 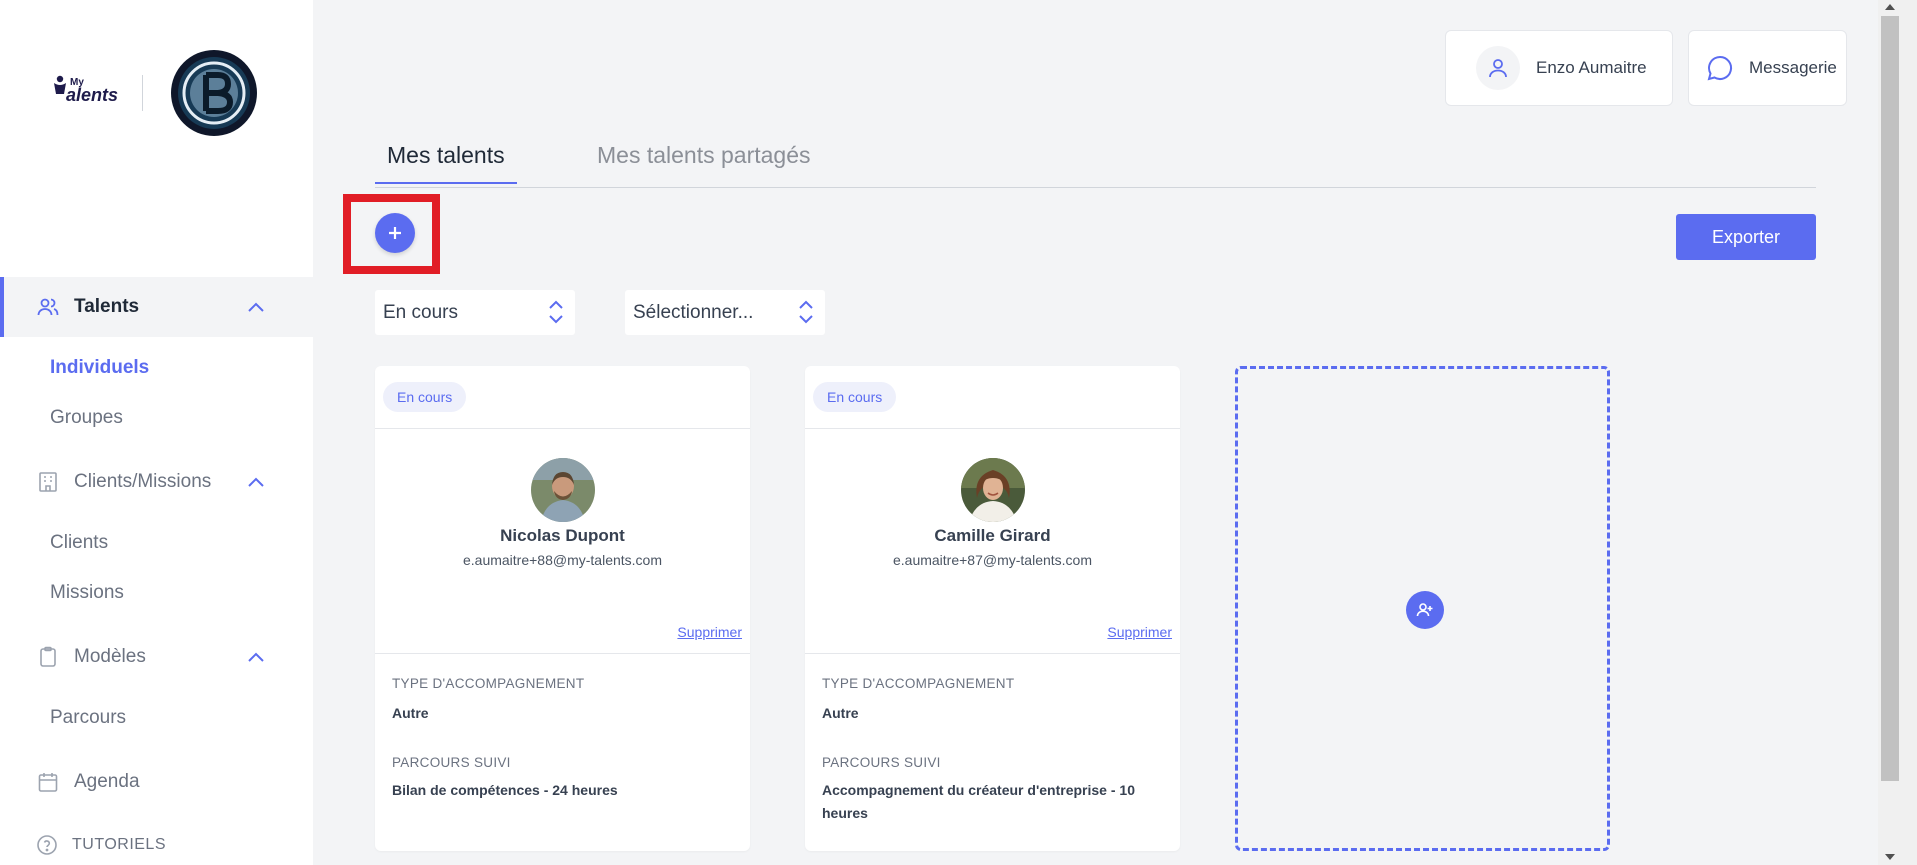 What do you see at coordinates (475, 312) in the screenshot?
I see `status-select: En cours` at bounding box center [475, 312].